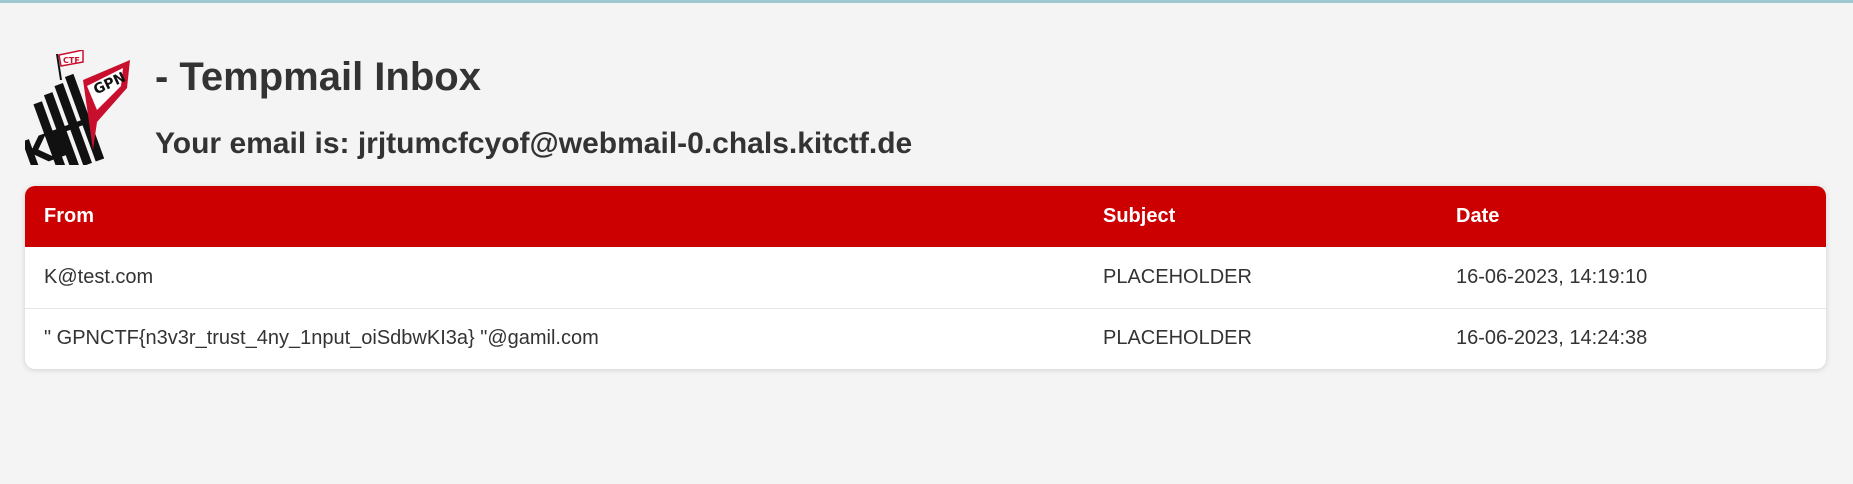  I want to click on column-header-date: Date, so click(1478, 216).